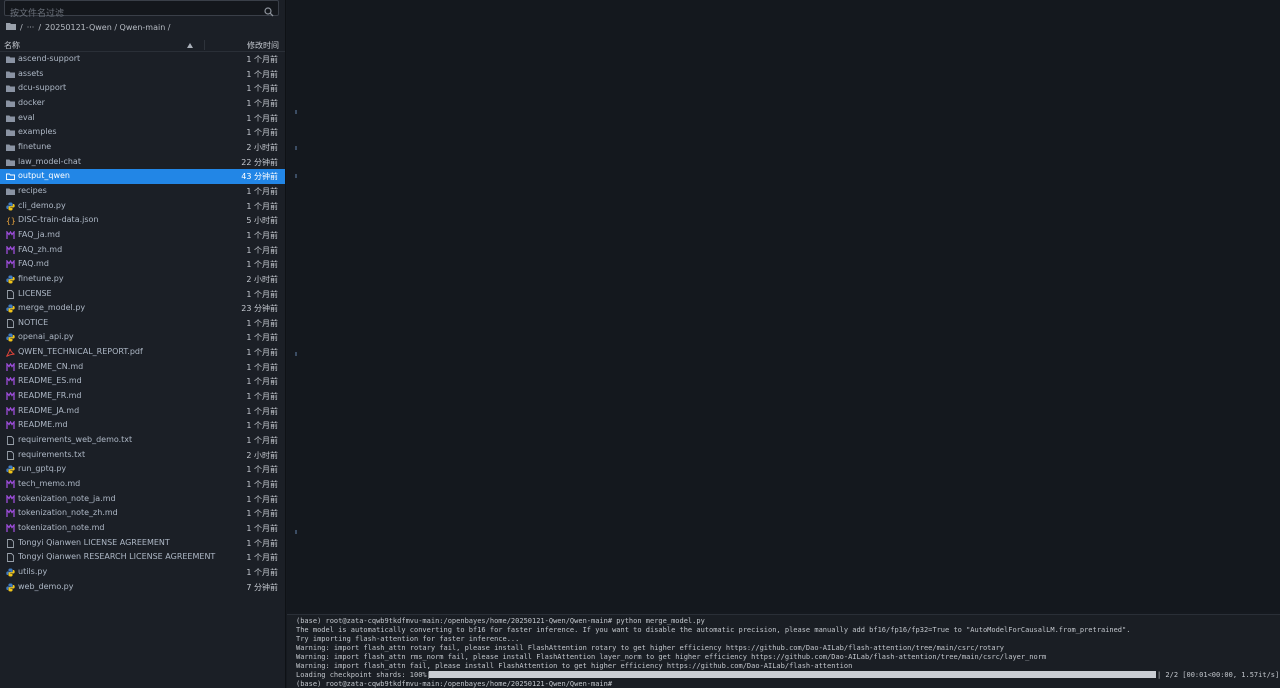 This screenshot has height=688, width=1280. What do you see at coordinates (142, 147) in the screenshot?
I see `file-row: finetune 2 小时前` at bounding box center [142, 147].